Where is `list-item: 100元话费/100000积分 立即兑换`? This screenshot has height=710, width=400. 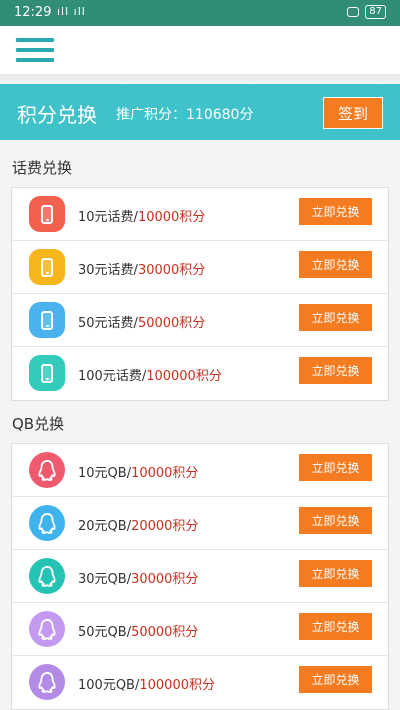
list-item: 100元话费/100000积分 立即兑换 is located at coordinates (200, 373).